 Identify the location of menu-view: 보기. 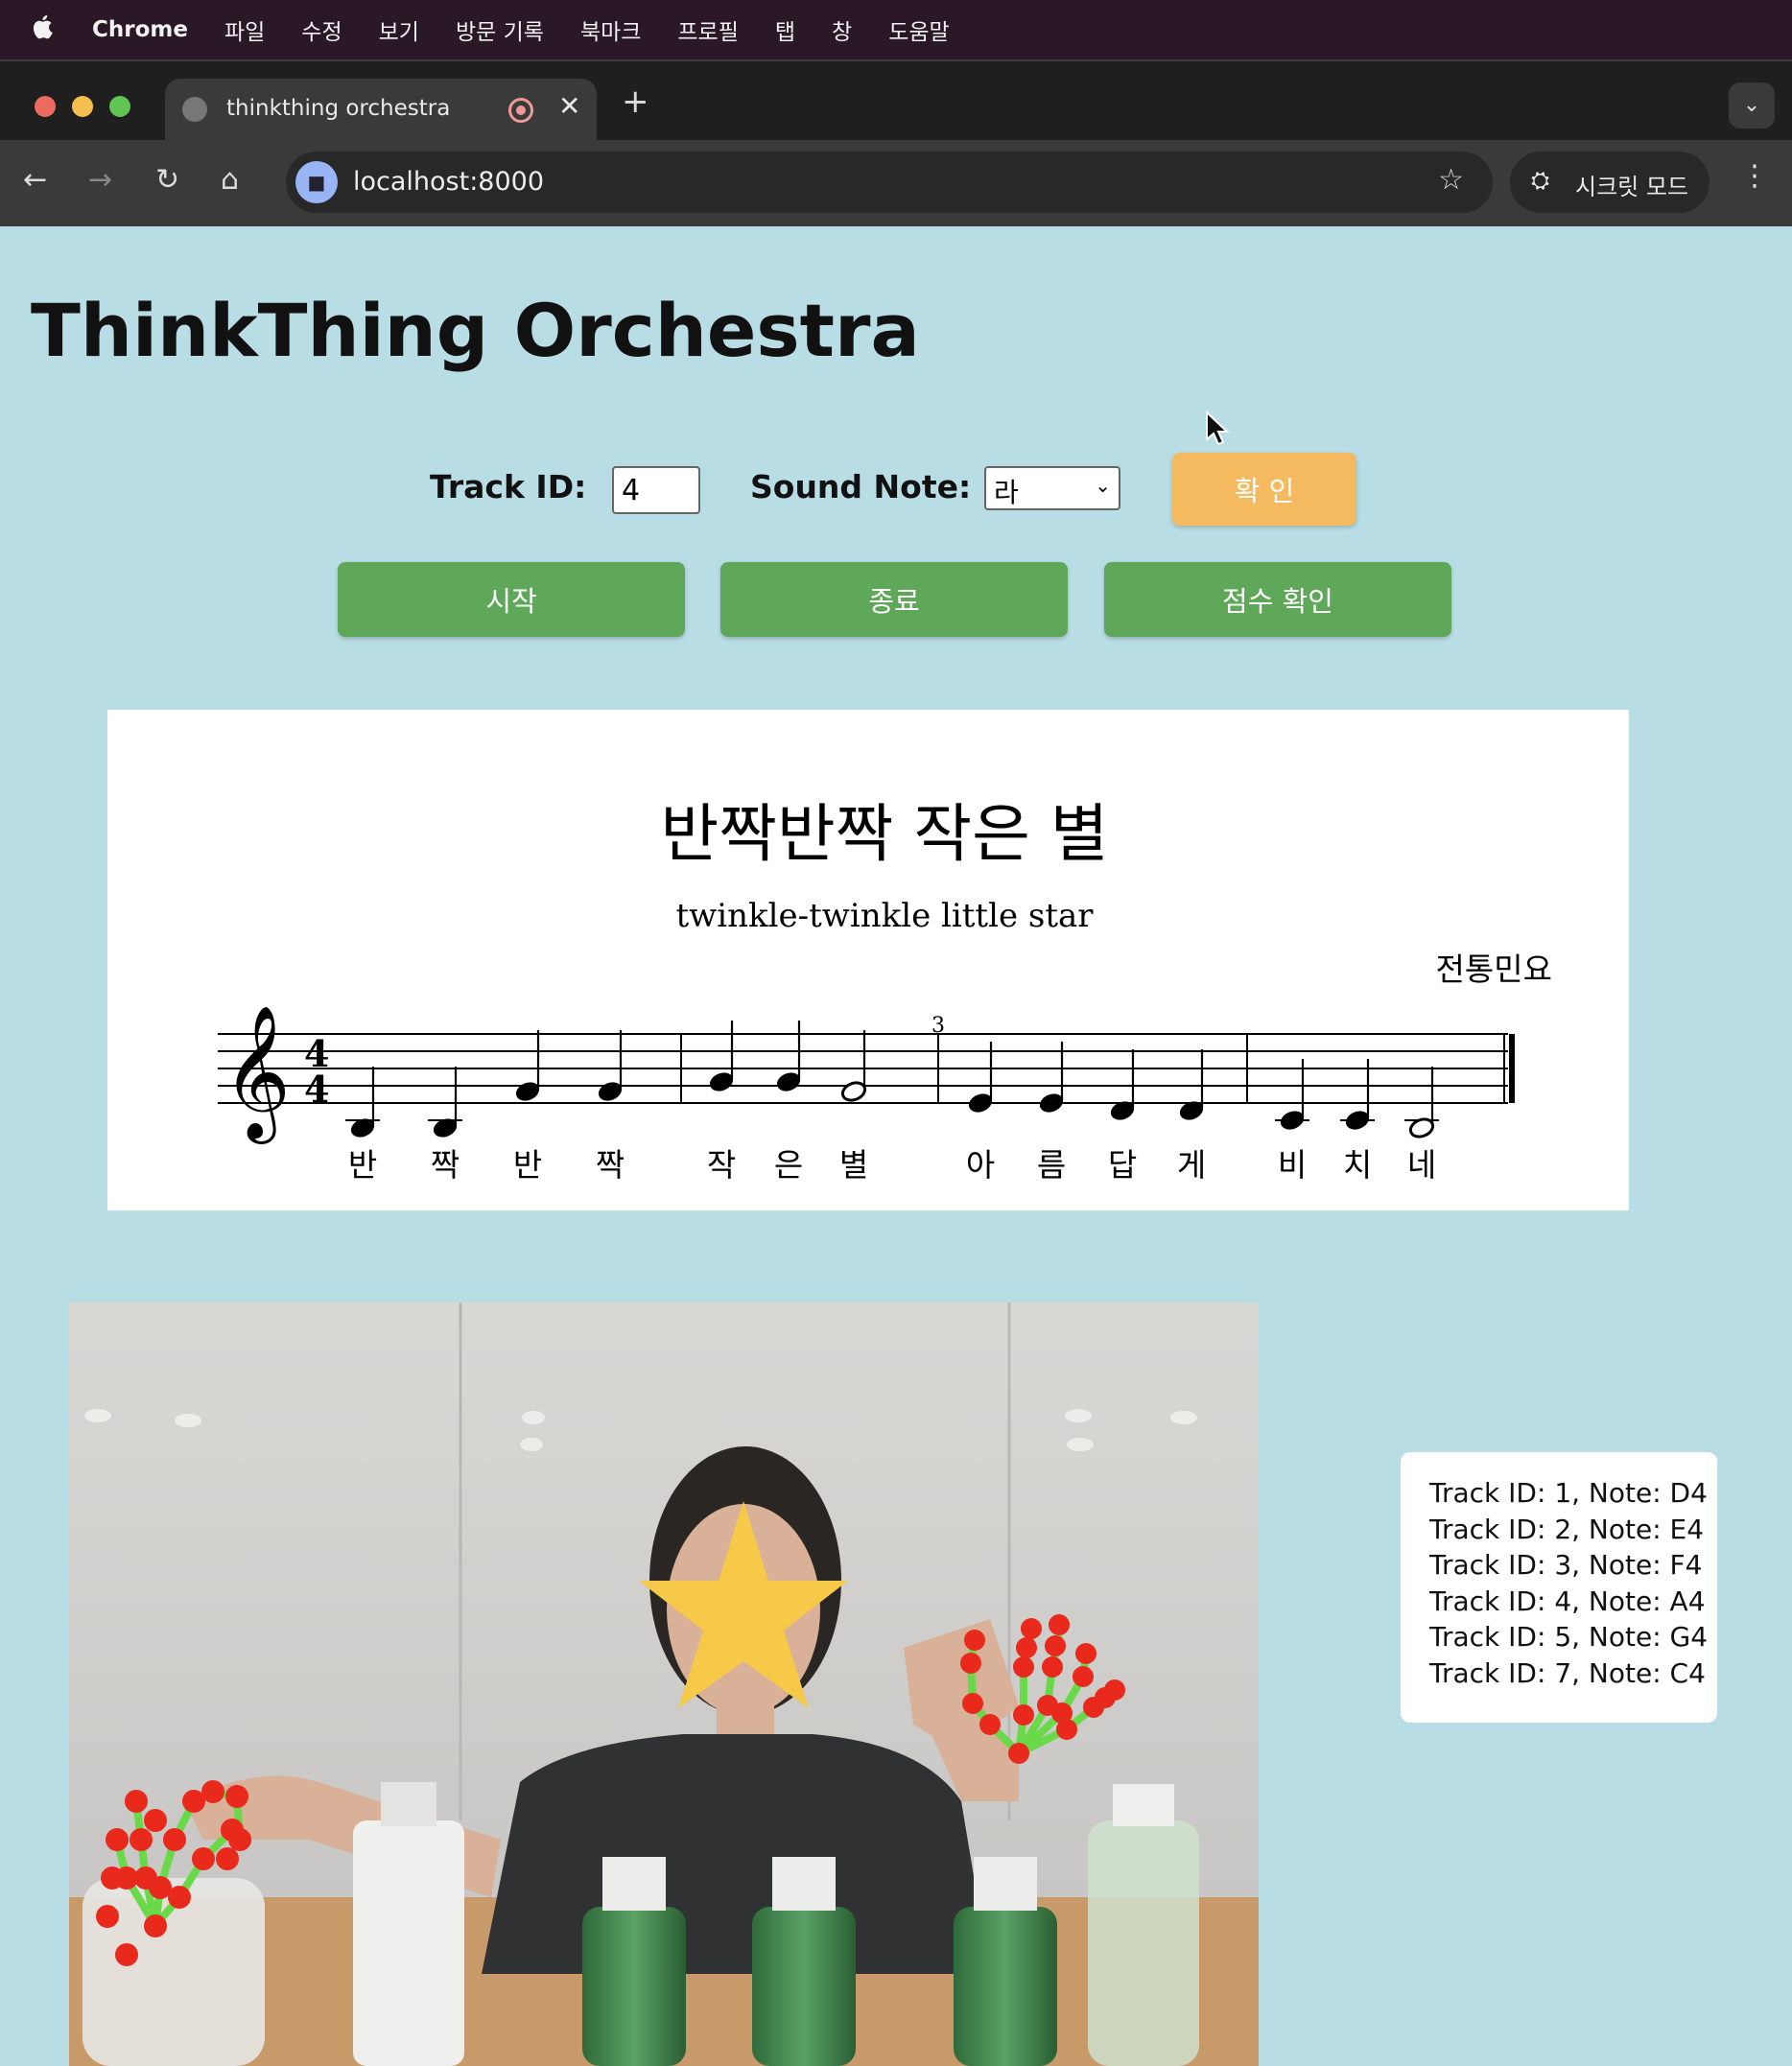
(399, 29).